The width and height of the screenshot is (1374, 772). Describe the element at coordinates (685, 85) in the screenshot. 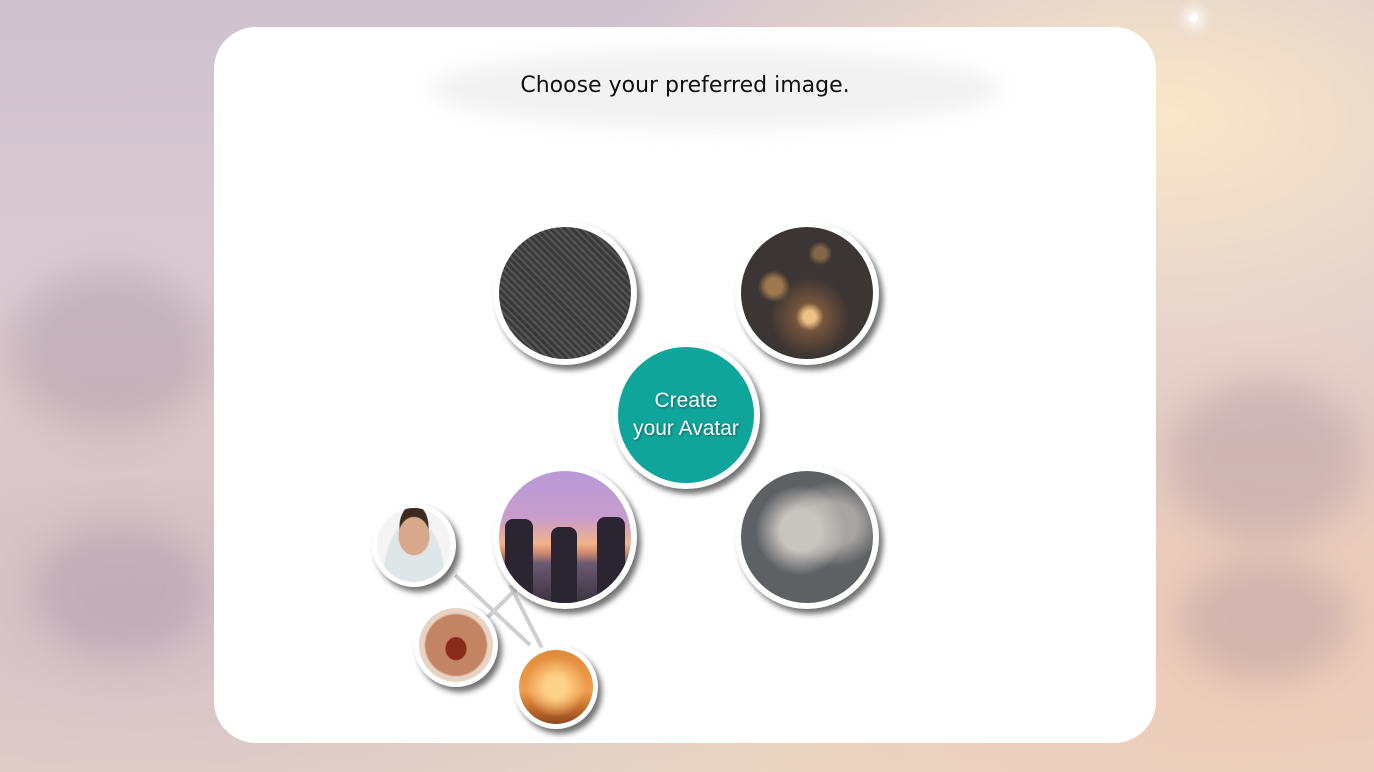

I see `page-title: Choose your preferred image.` at that location.